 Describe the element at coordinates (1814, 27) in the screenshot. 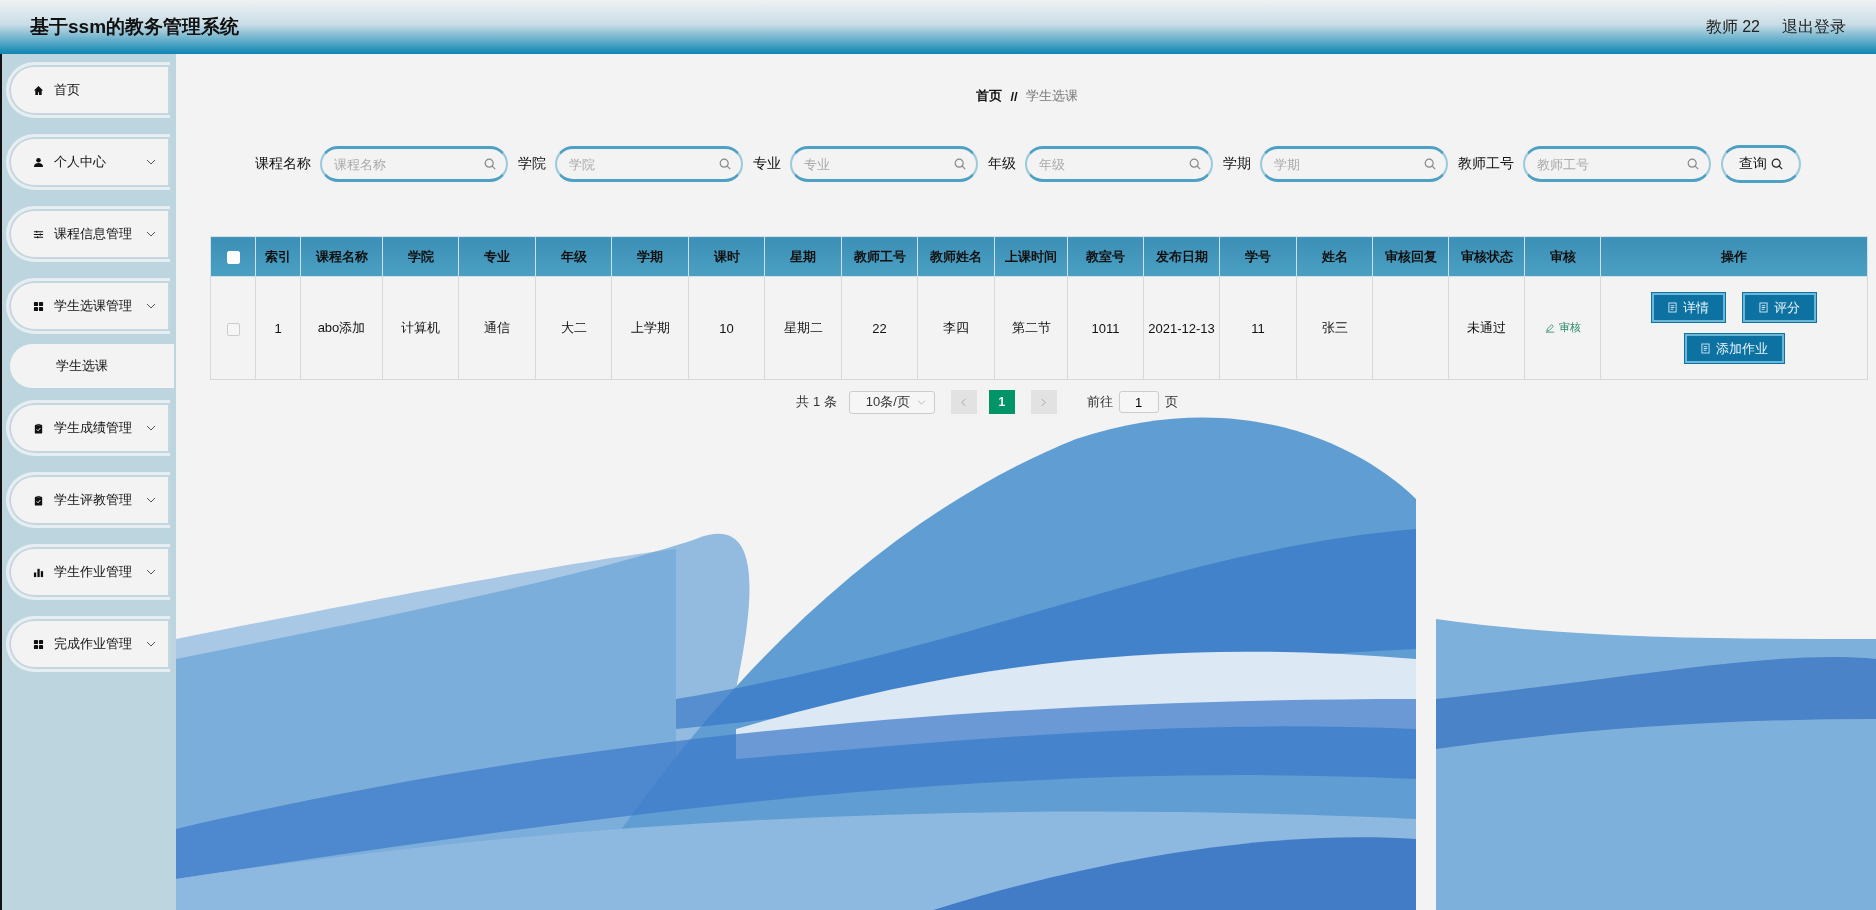

I see `logout-link: 退出登录` at that location.